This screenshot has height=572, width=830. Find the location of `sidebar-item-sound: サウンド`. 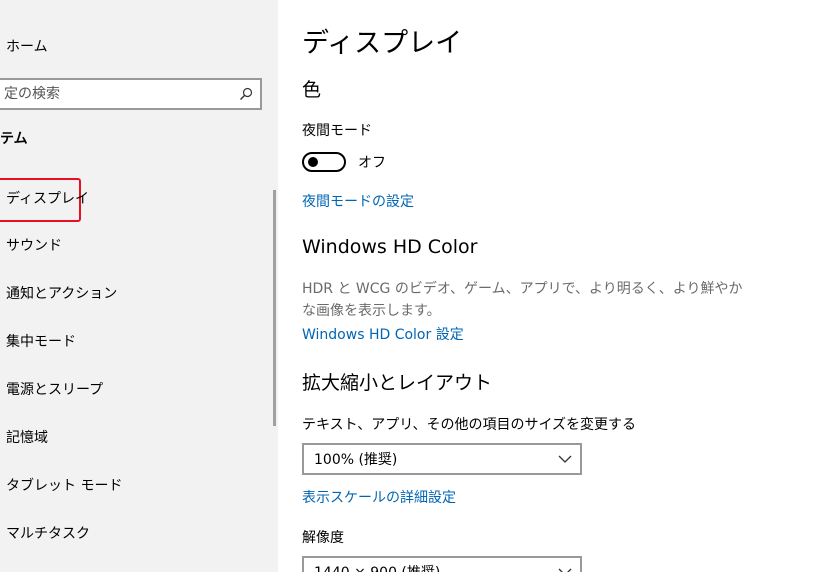

sidebar-item-sound: サウンド is located at coordinates (34, 246).